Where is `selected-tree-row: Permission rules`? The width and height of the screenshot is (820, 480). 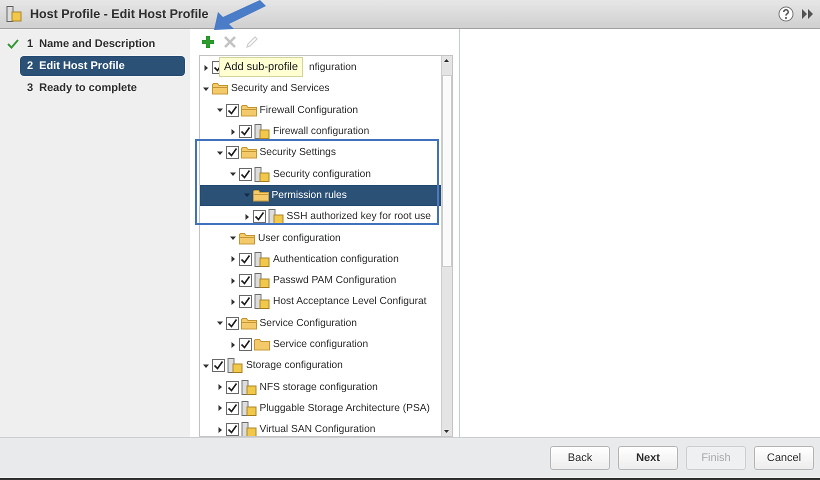
selected-tree-row: Permission rules is located at coordinates (320, 195).